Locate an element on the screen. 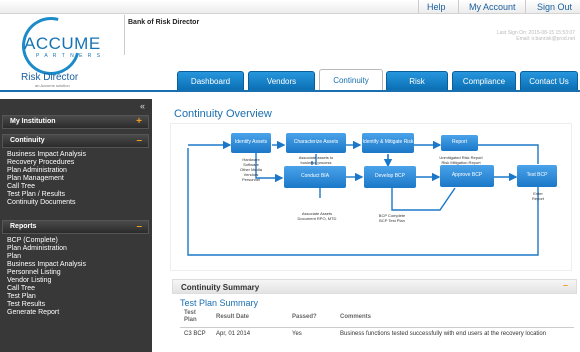  flow-box-conduct-bia: Conduct BIA is located at coordinates (315, 177).